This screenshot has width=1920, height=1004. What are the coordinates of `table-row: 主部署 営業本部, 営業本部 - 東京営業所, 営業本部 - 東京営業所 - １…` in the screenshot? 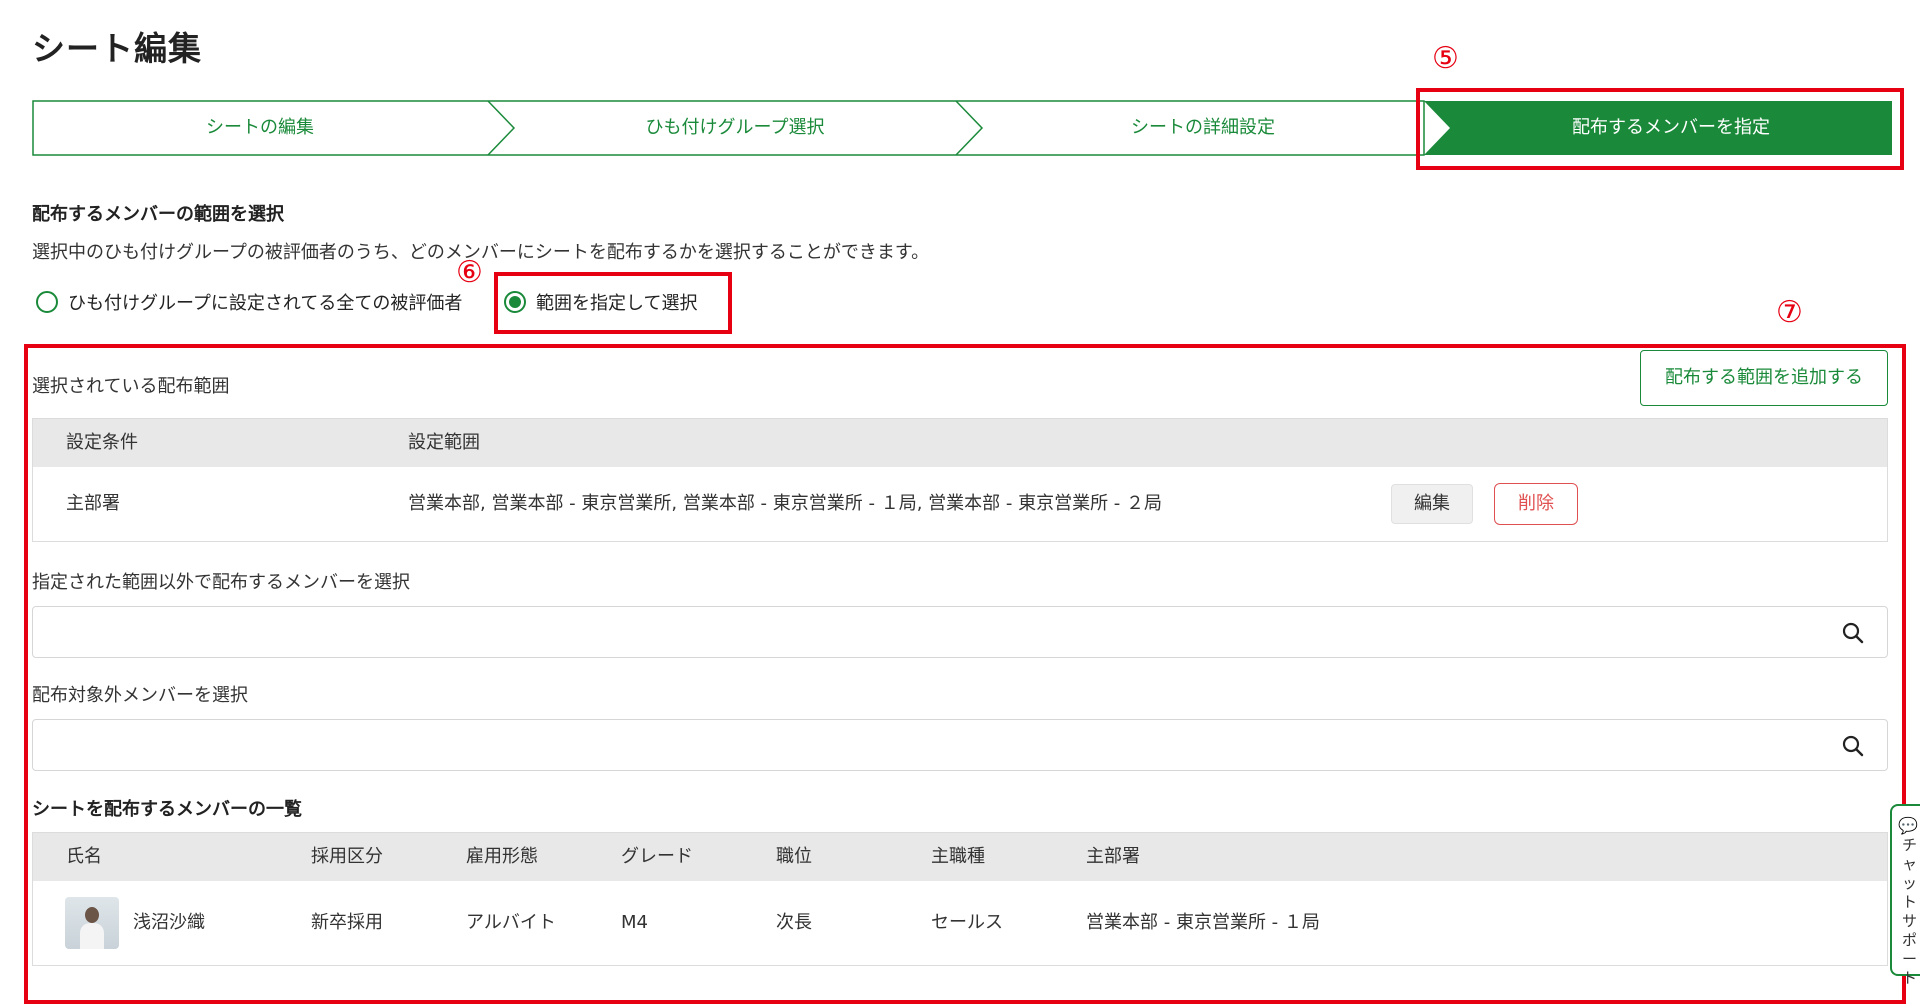 It's located at (960, 504).